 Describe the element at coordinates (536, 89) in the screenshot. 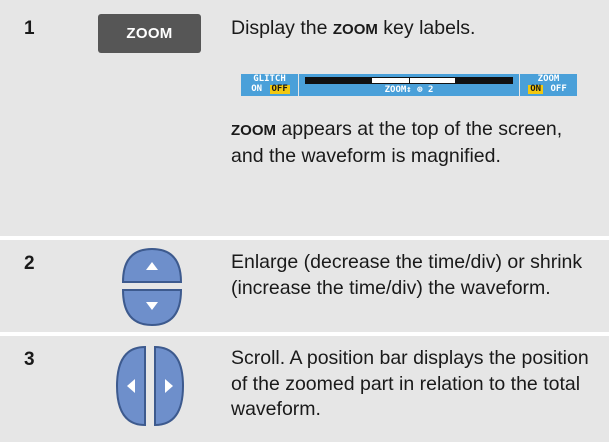

I see `zoom-on-selected: ON` at that location.